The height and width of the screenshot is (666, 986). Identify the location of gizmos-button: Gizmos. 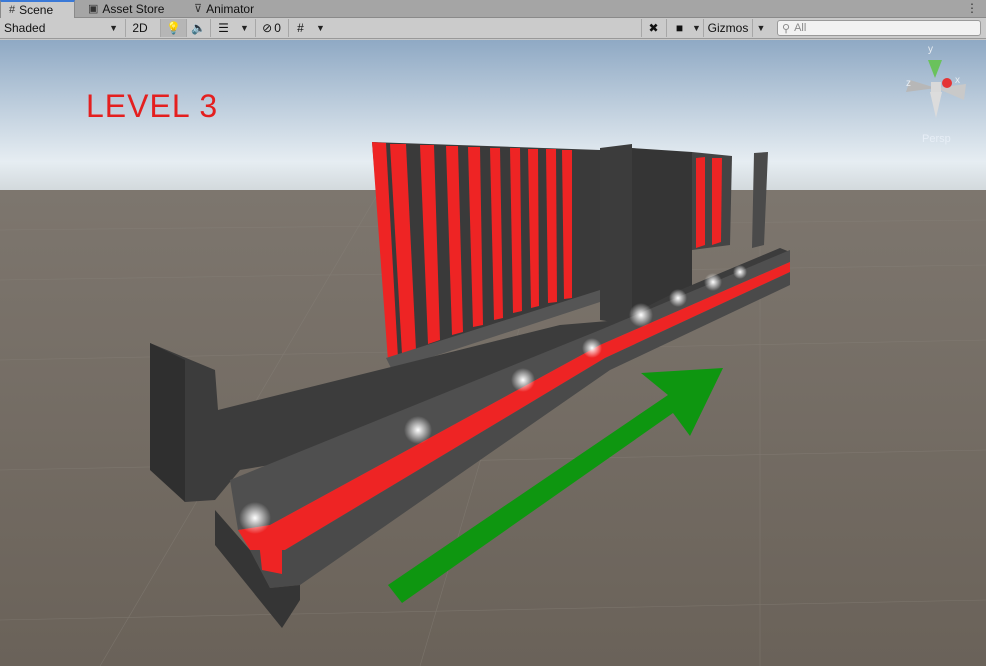
(727, 28).